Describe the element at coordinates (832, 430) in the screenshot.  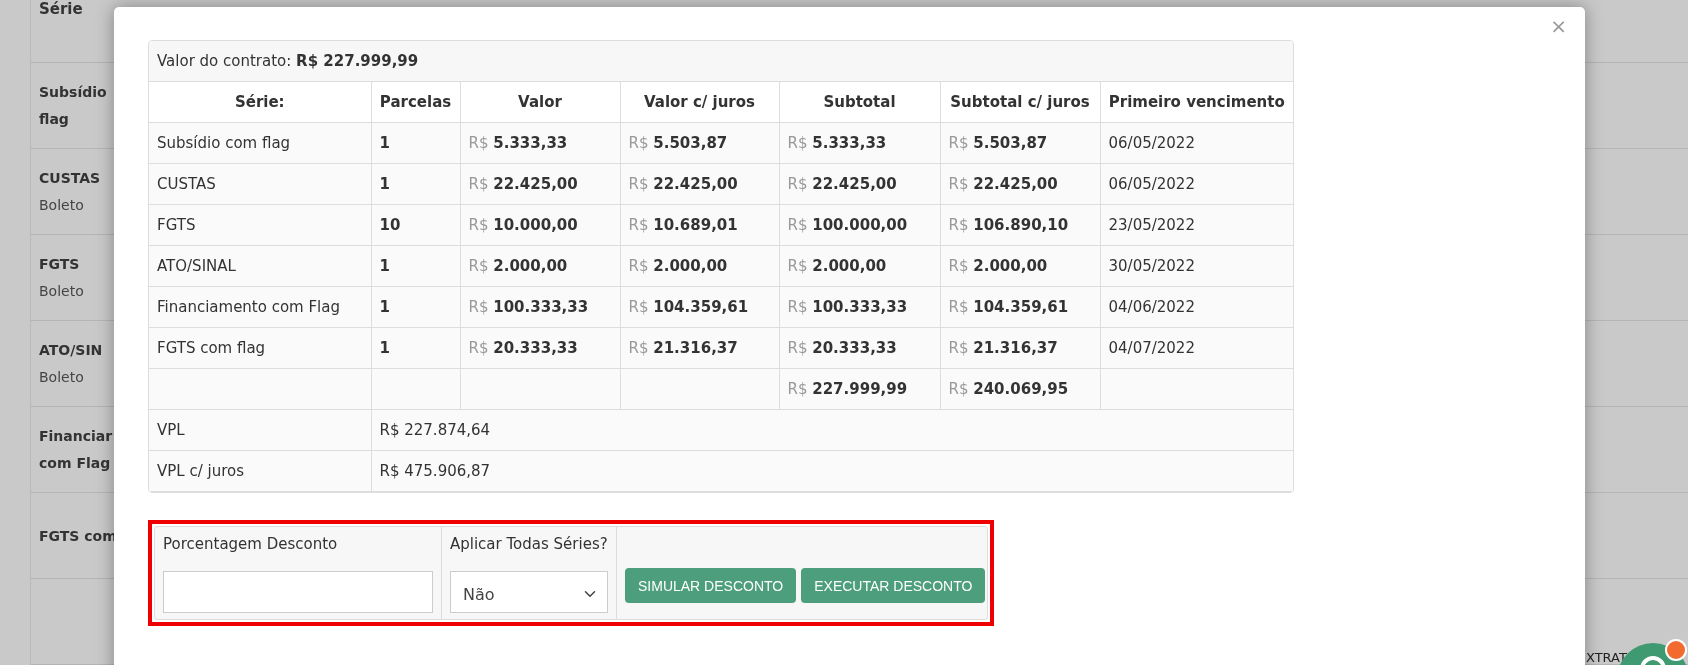
I see `table-cell: R$ 227.874,64` at that location.